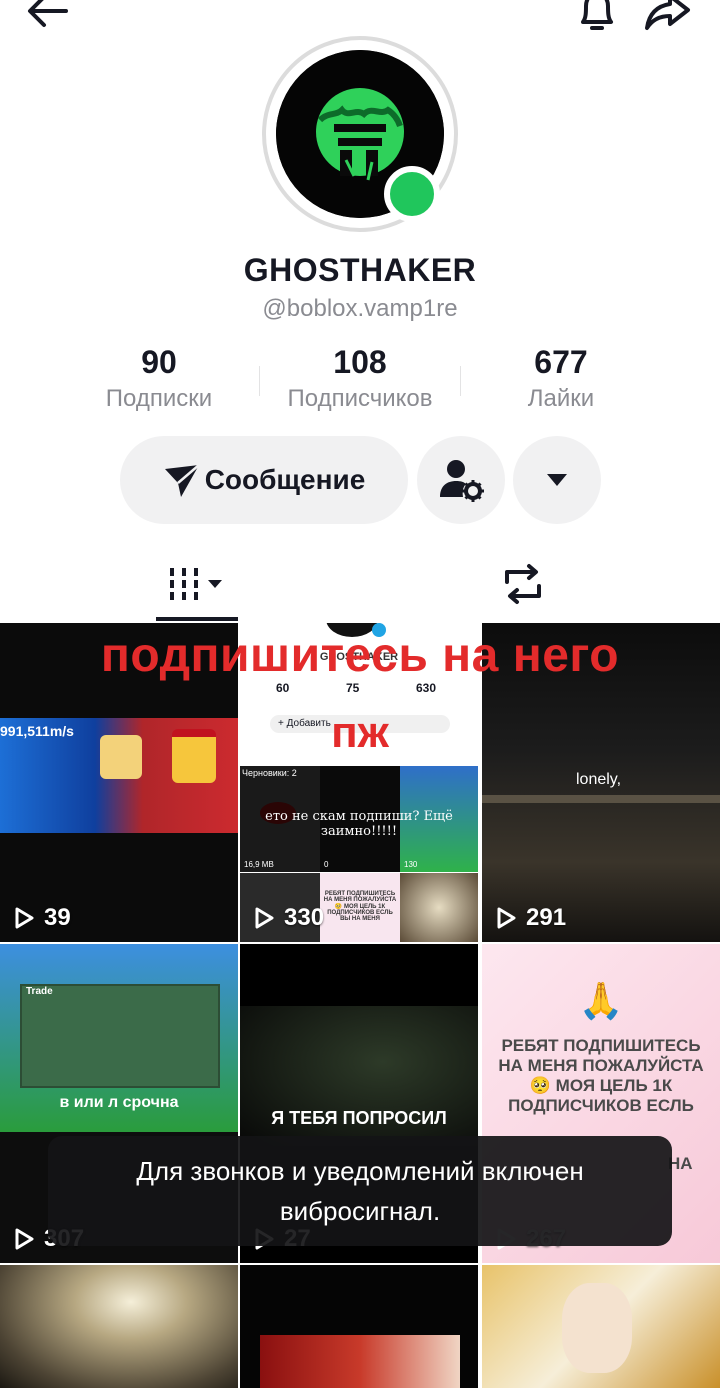 The width and height of the screenshot is (720, 1388). I want to click on bell-icon, so click(597, 19).